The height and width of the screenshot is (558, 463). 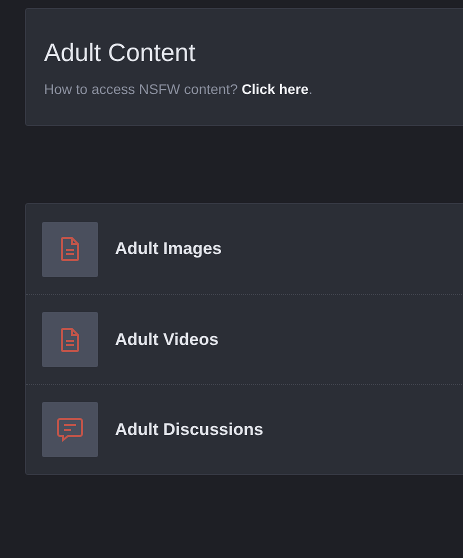 What do you see at coordinates (70, 430) in the screenshot?
I see `chat-icon` at bounding box center [70, 430].